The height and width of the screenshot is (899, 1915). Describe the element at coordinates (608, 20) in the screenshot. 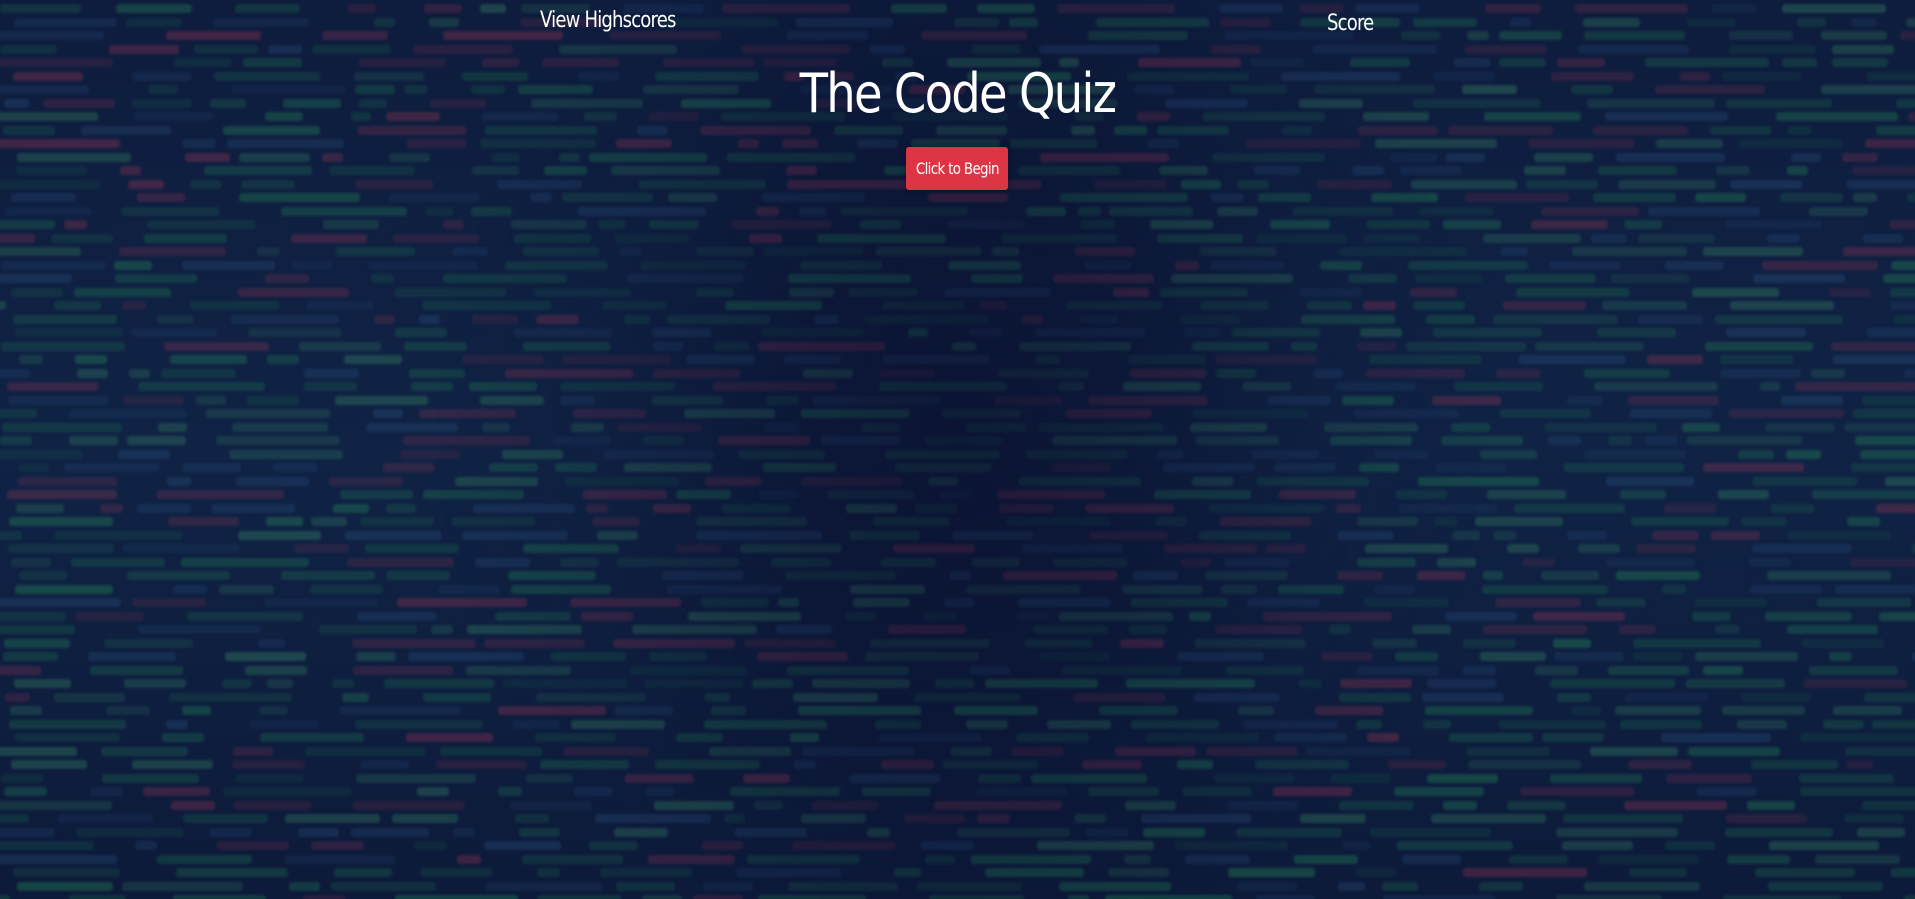

I see `view-highscores-link: View Highscores` at that location.